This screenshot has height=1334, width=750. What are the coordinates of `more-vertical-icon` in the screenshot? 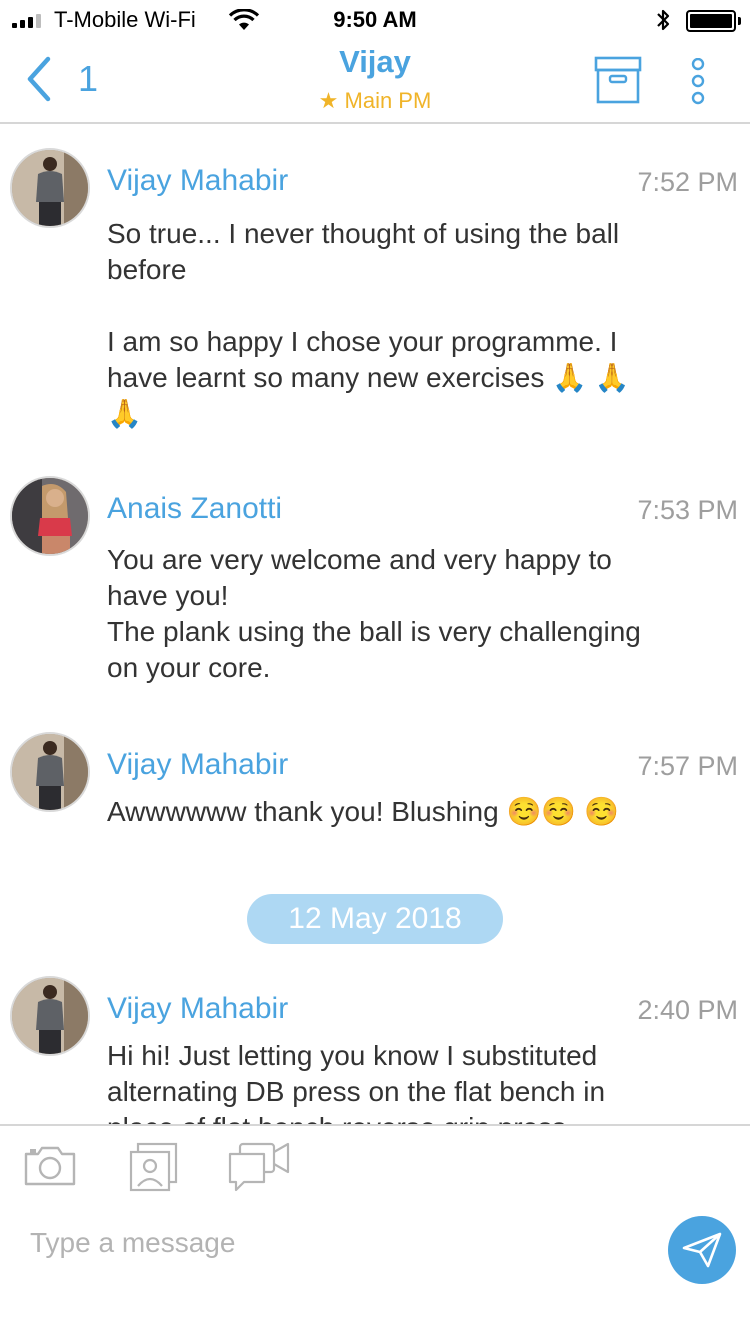 It's located at (698, 81).